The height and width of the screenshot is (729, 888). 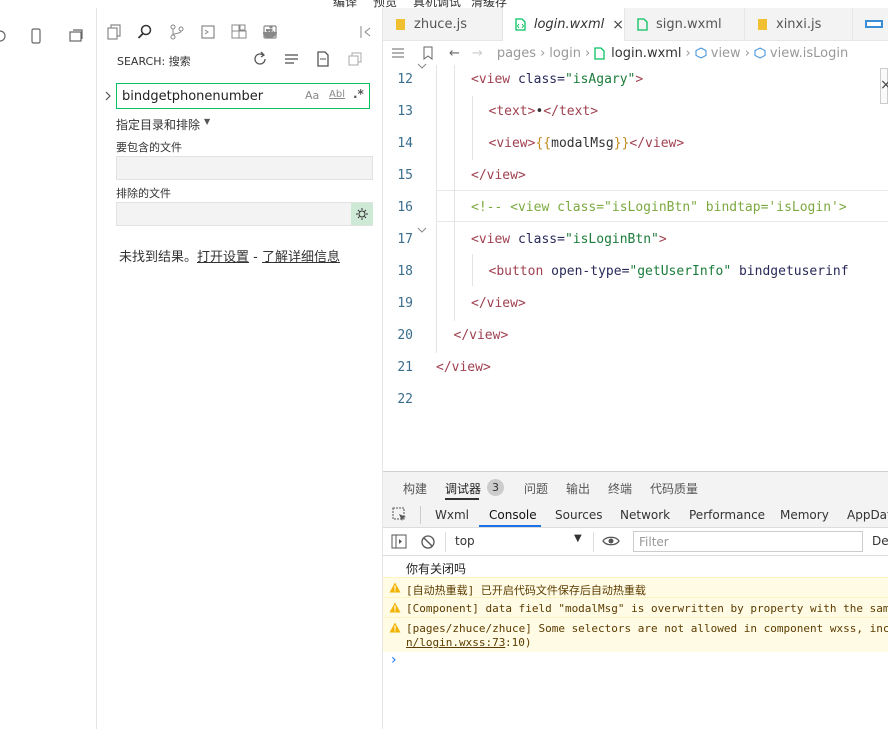 What do you see at coordinates (799, 24) in the screenshot?
I see `tab-xinxi-js: xinxi.js` at bounding box center [799, 24].